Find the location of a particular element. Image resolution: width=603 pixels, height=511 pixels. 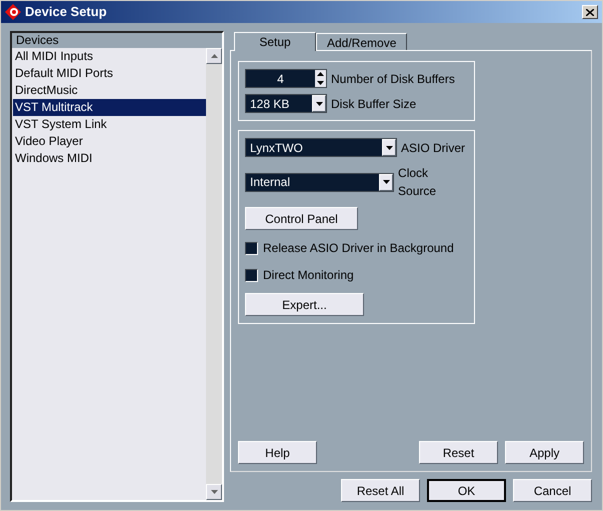

dialog-button: Reset All is located at coordinates (380, 490).